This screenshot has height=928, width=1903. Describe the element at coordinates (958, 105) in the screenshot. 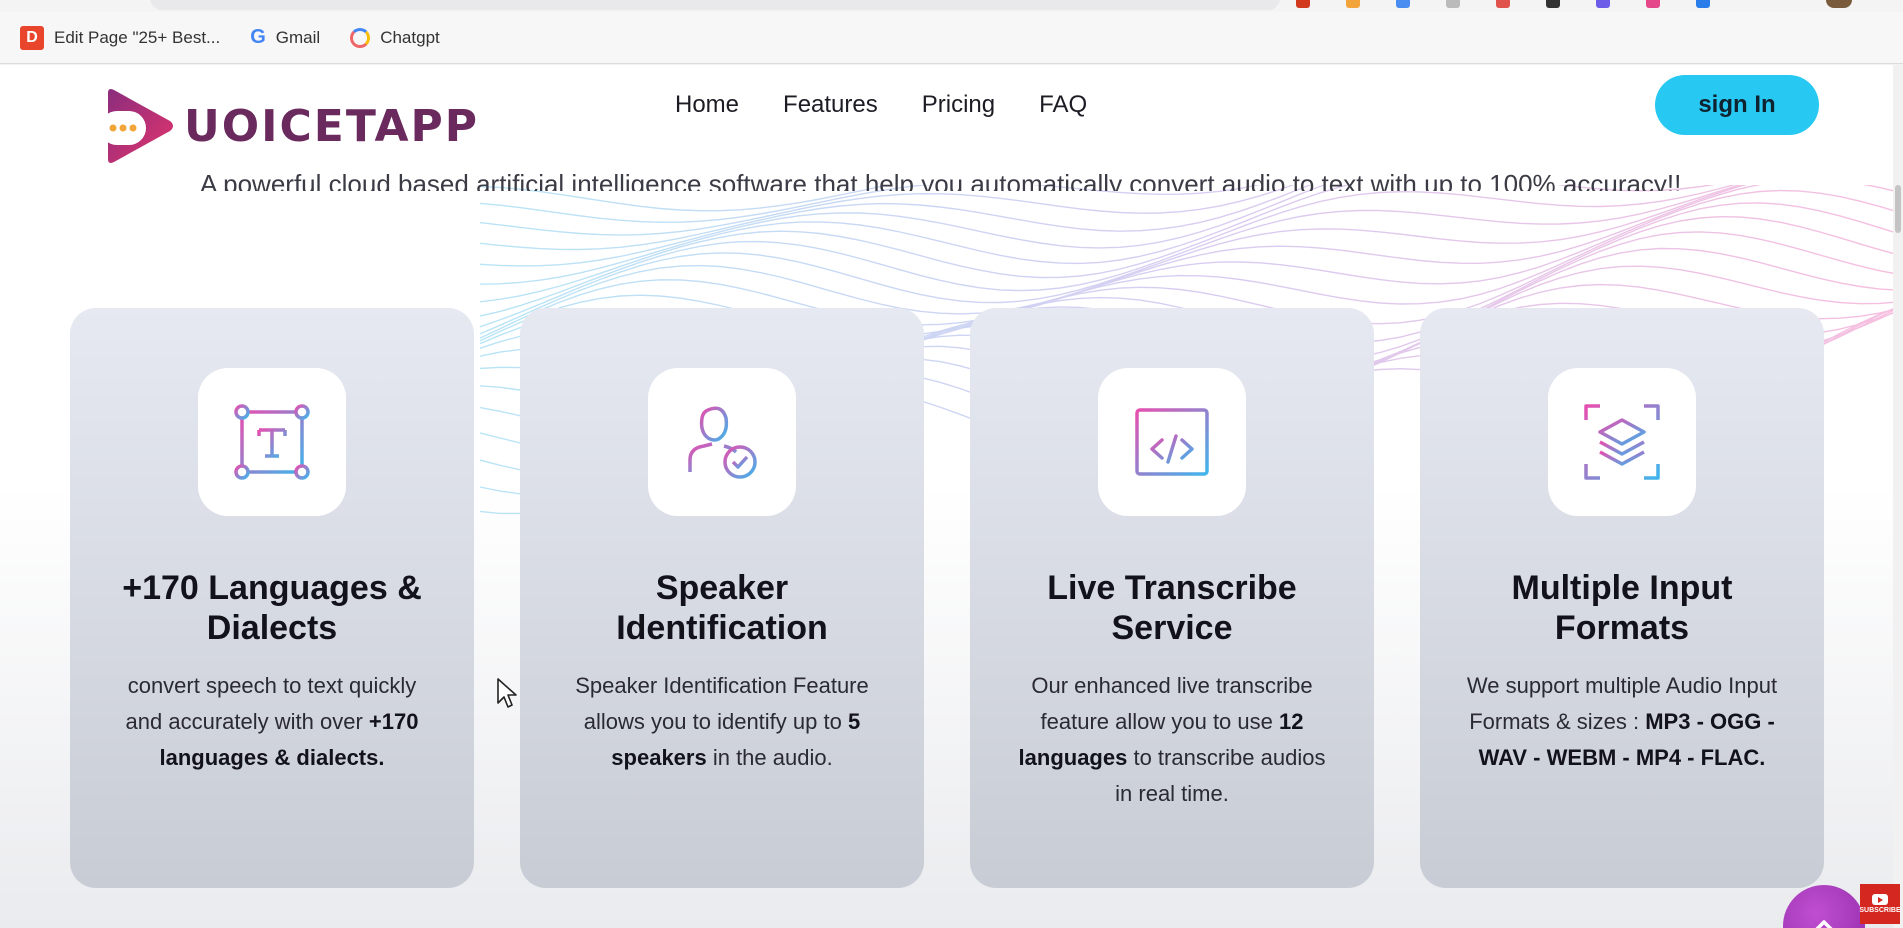

I see `nav-pricing: Pricing` at that location.